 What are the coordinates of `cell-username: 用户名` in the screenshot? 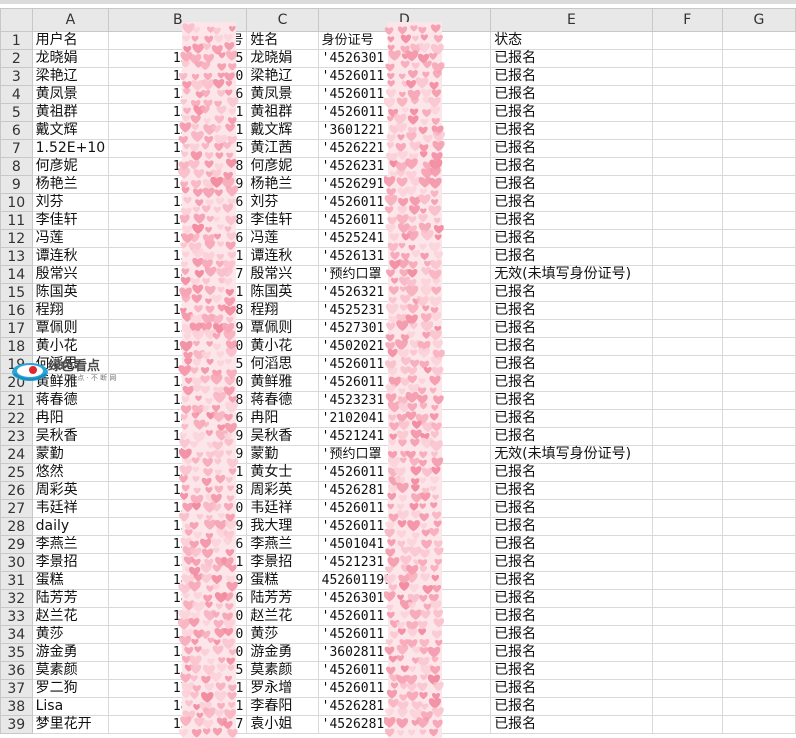 It's located at (70, 40).